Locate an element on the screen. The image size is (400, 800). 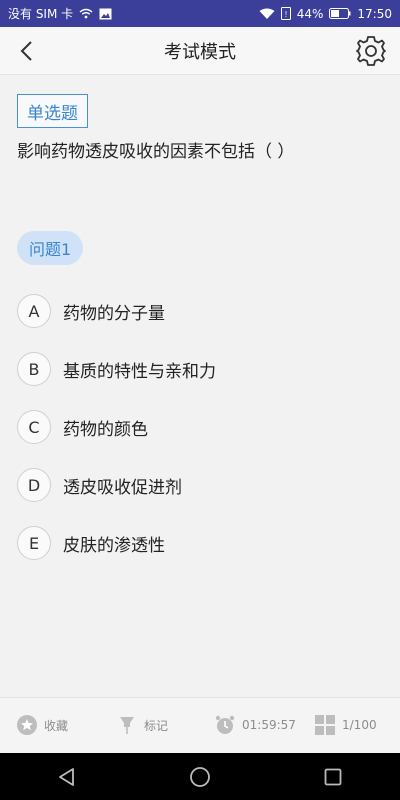
grid-icon is located at coordinates (325, 725).